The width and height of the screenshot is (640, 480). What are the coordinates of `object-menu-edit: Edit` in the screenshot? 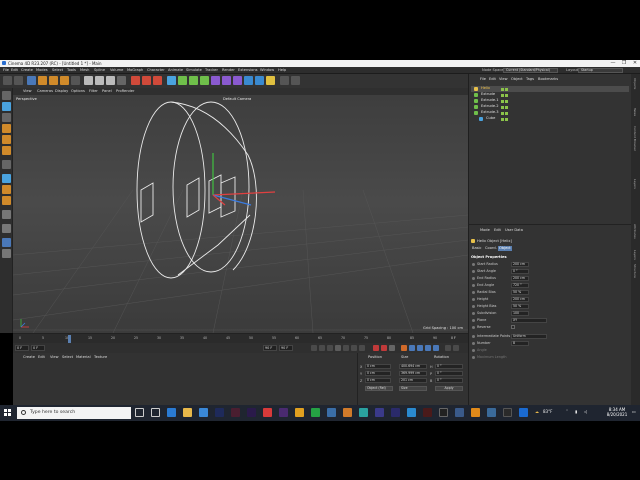 It's located at (492, 79).